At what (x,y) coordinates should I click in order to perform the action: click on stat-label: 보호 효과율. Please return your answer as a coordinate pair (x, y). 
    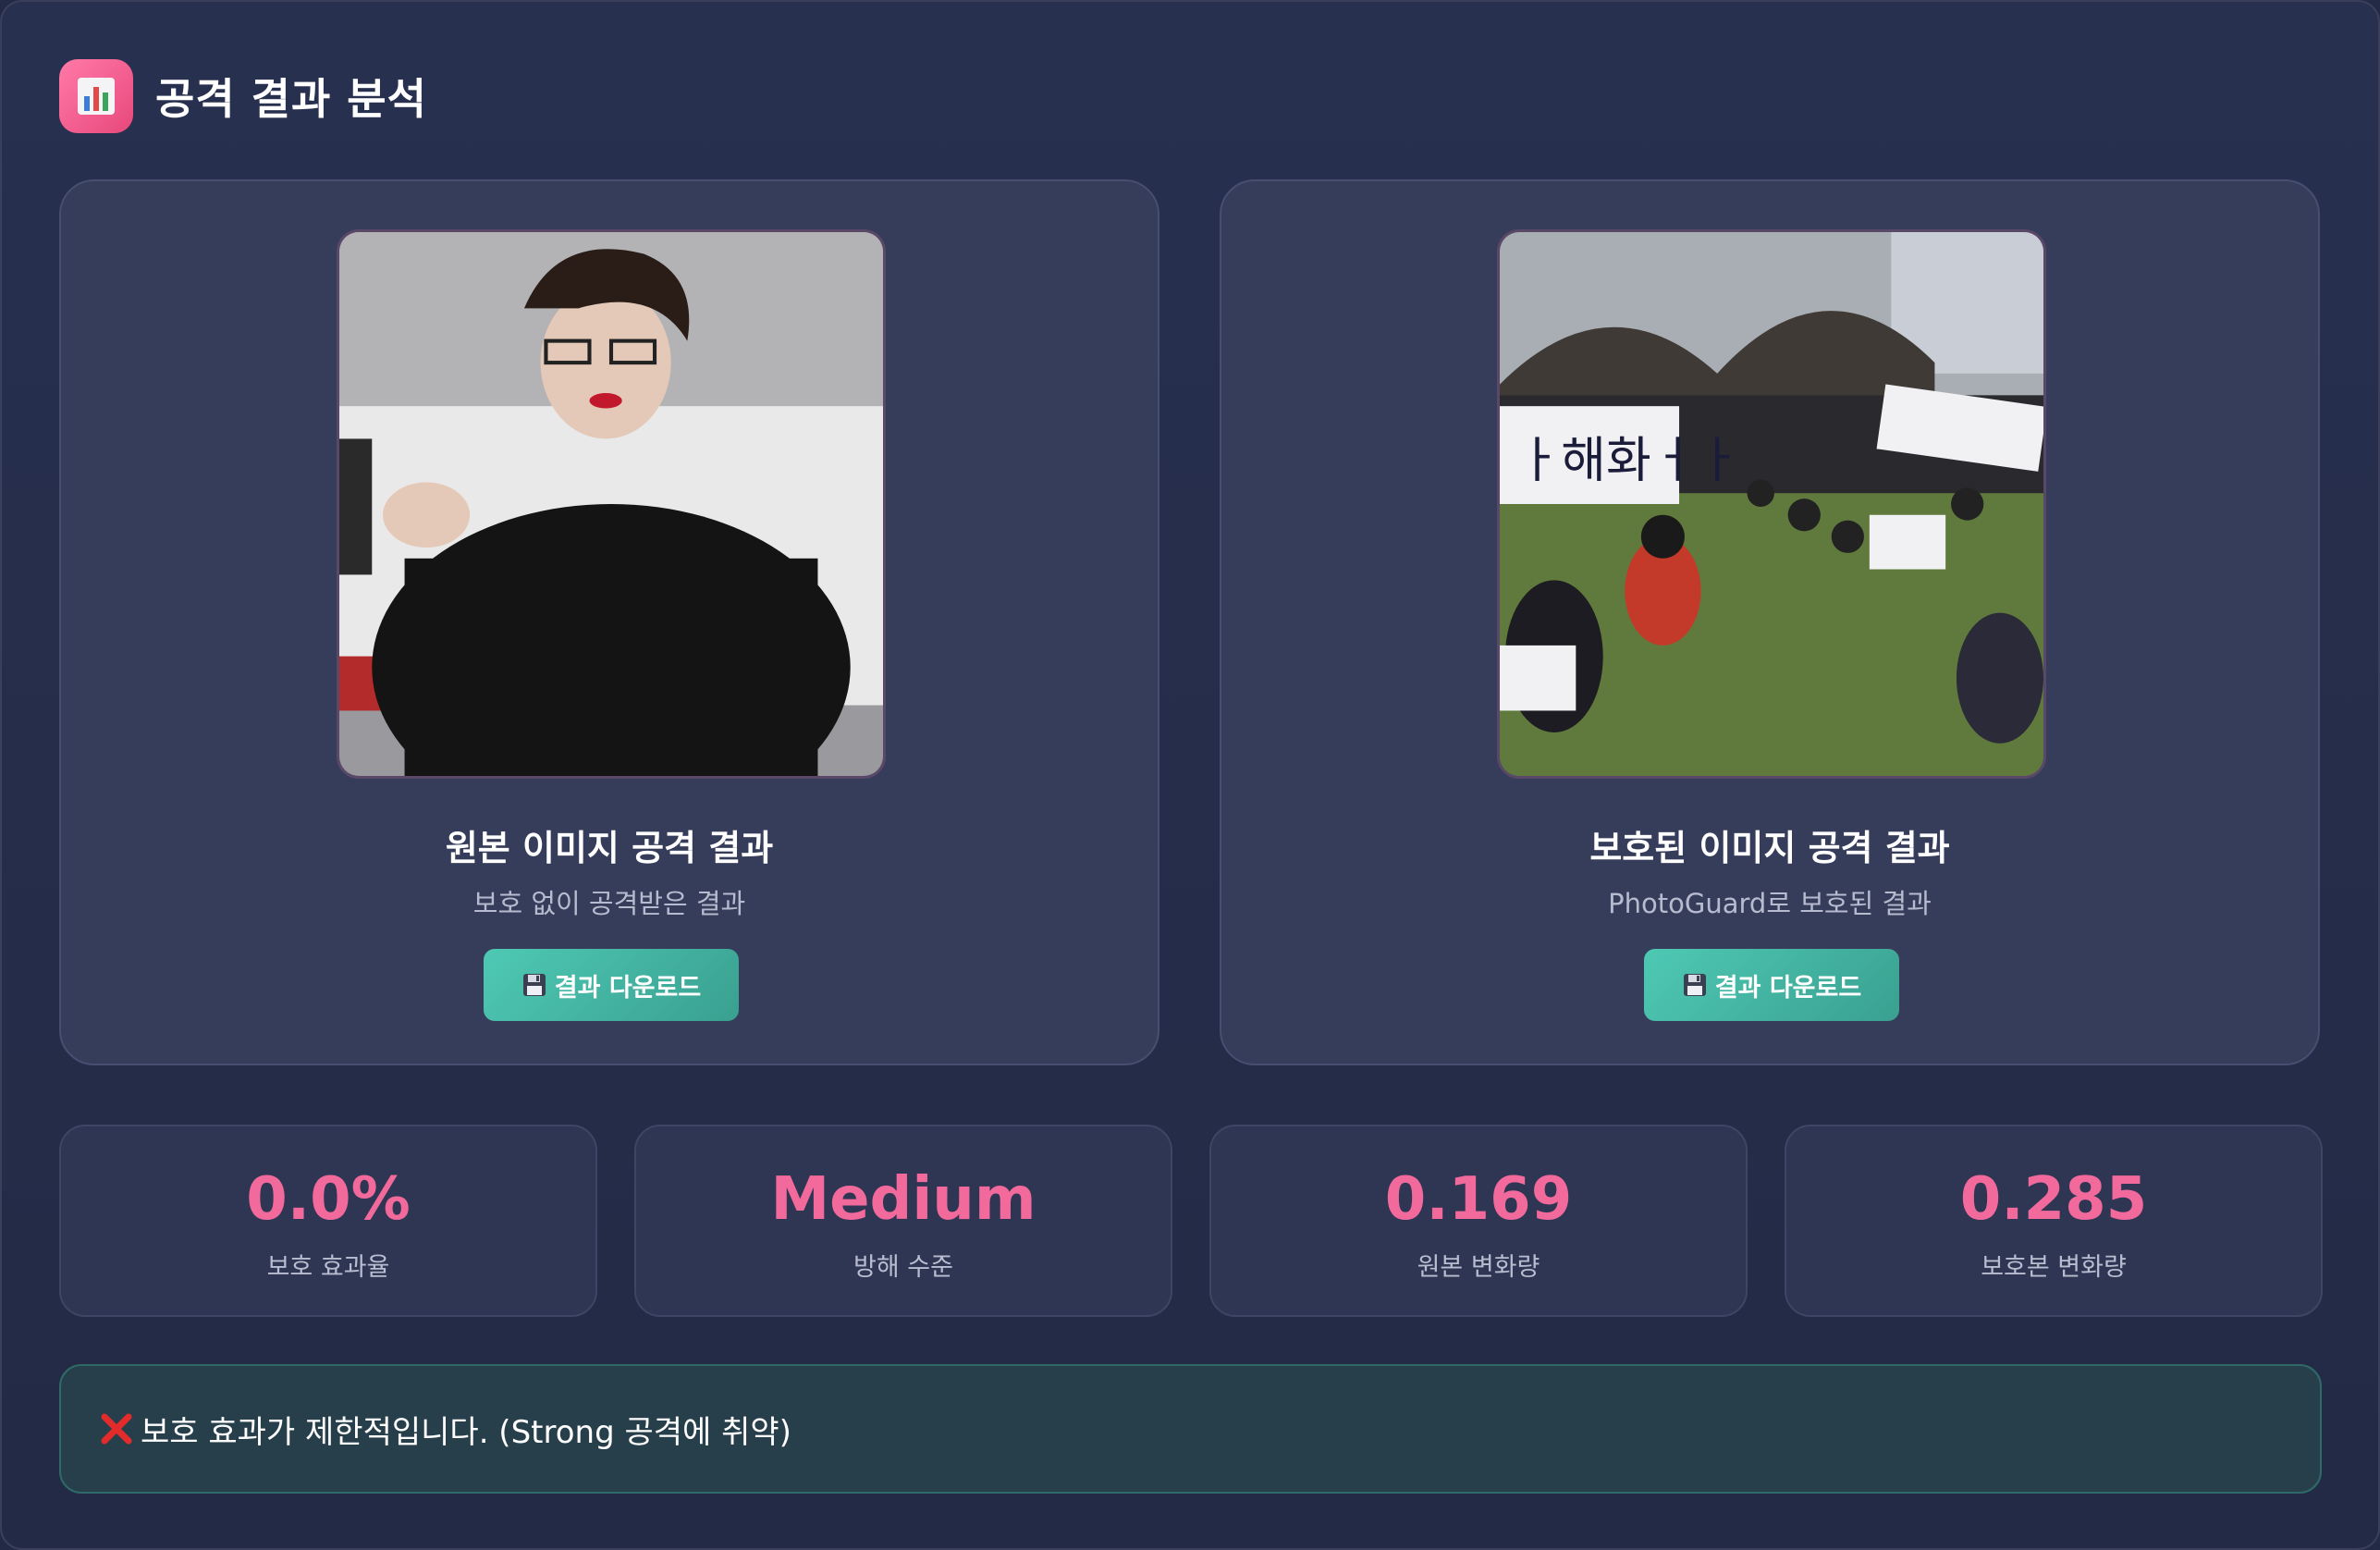
    Looking at the image, I should click on (328, 1267).